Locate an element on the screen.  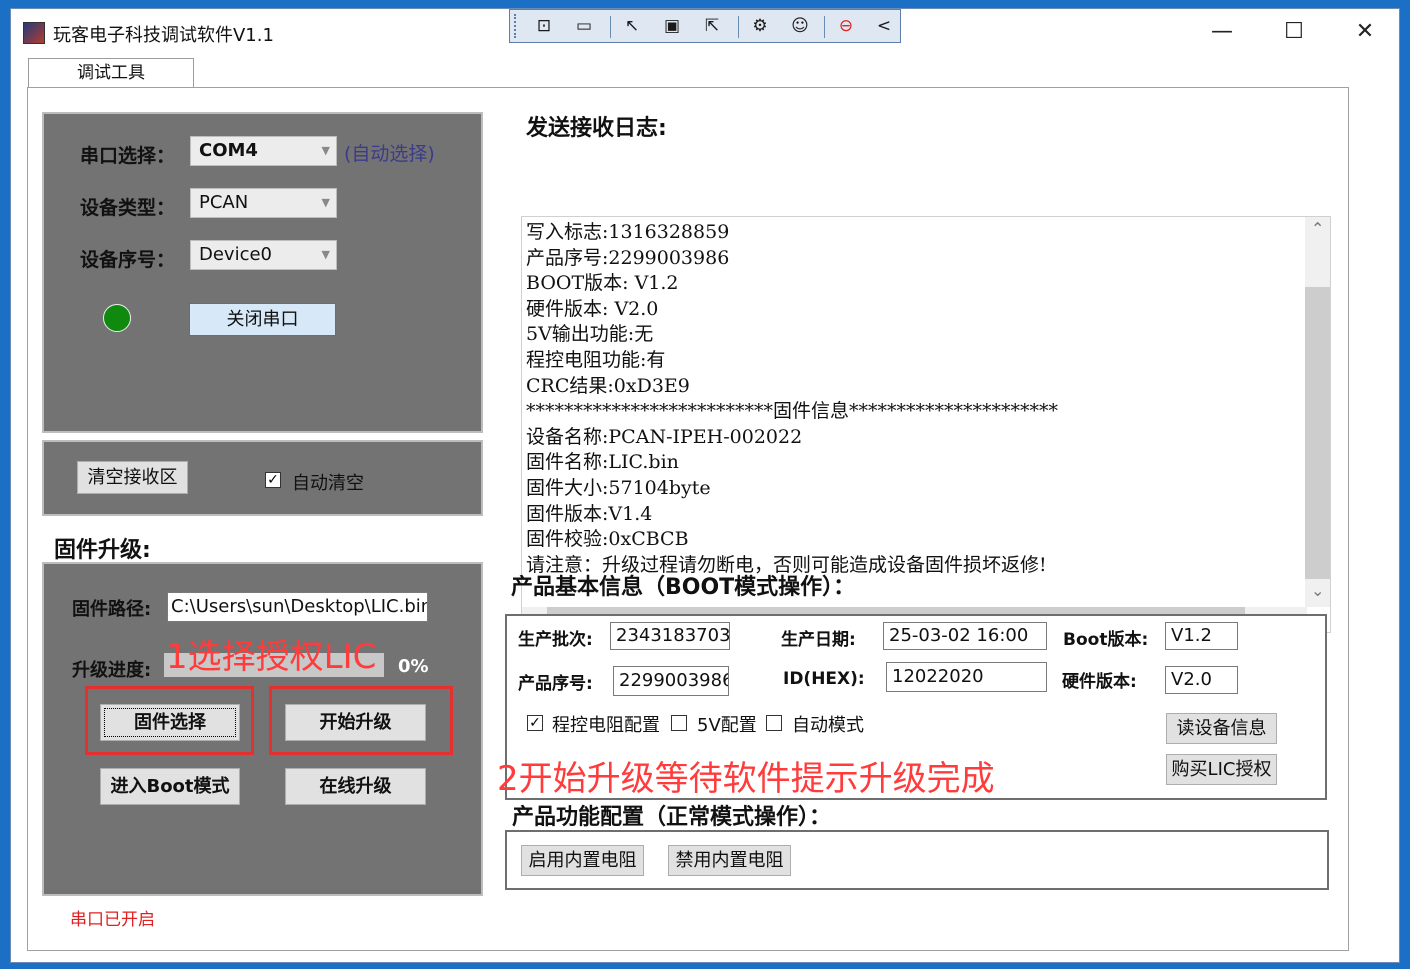
device-type-value: PCAN is located at coordinates (224, 202).